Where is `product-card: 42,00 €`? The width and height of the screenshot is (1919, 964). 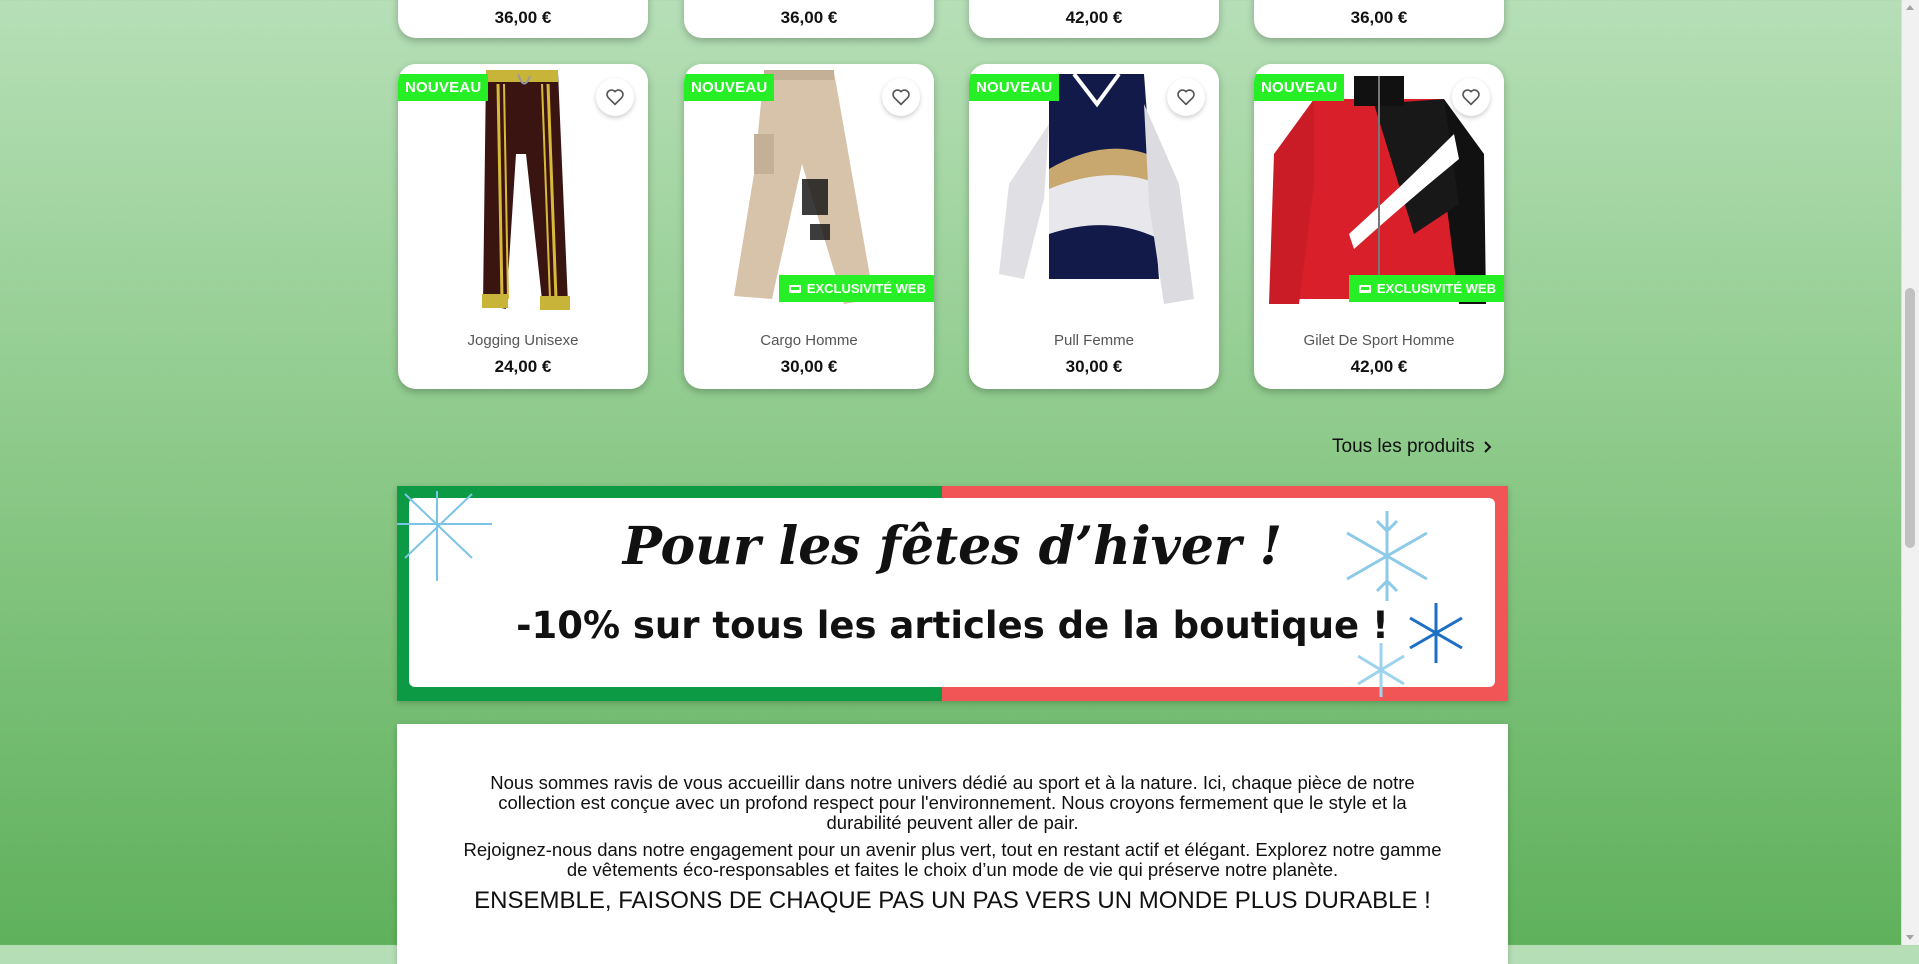
product-card: 42,00 € is located at coordinates (1094, 19).